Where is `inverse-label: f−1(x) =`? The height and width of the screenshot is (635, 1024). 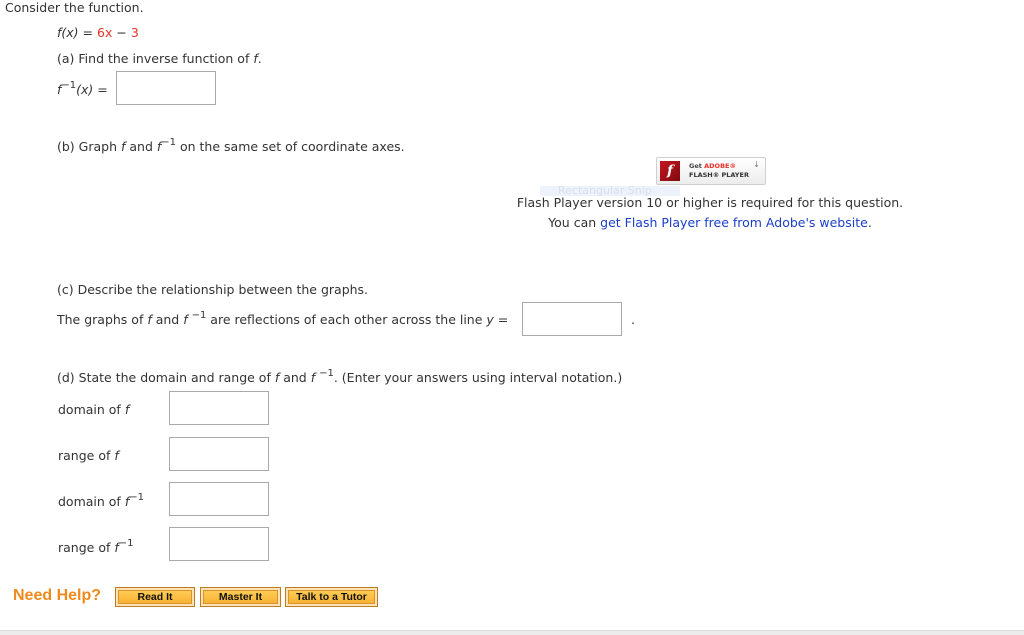
inverse-label: f−1(x) = is located at coordinates (82, 89).